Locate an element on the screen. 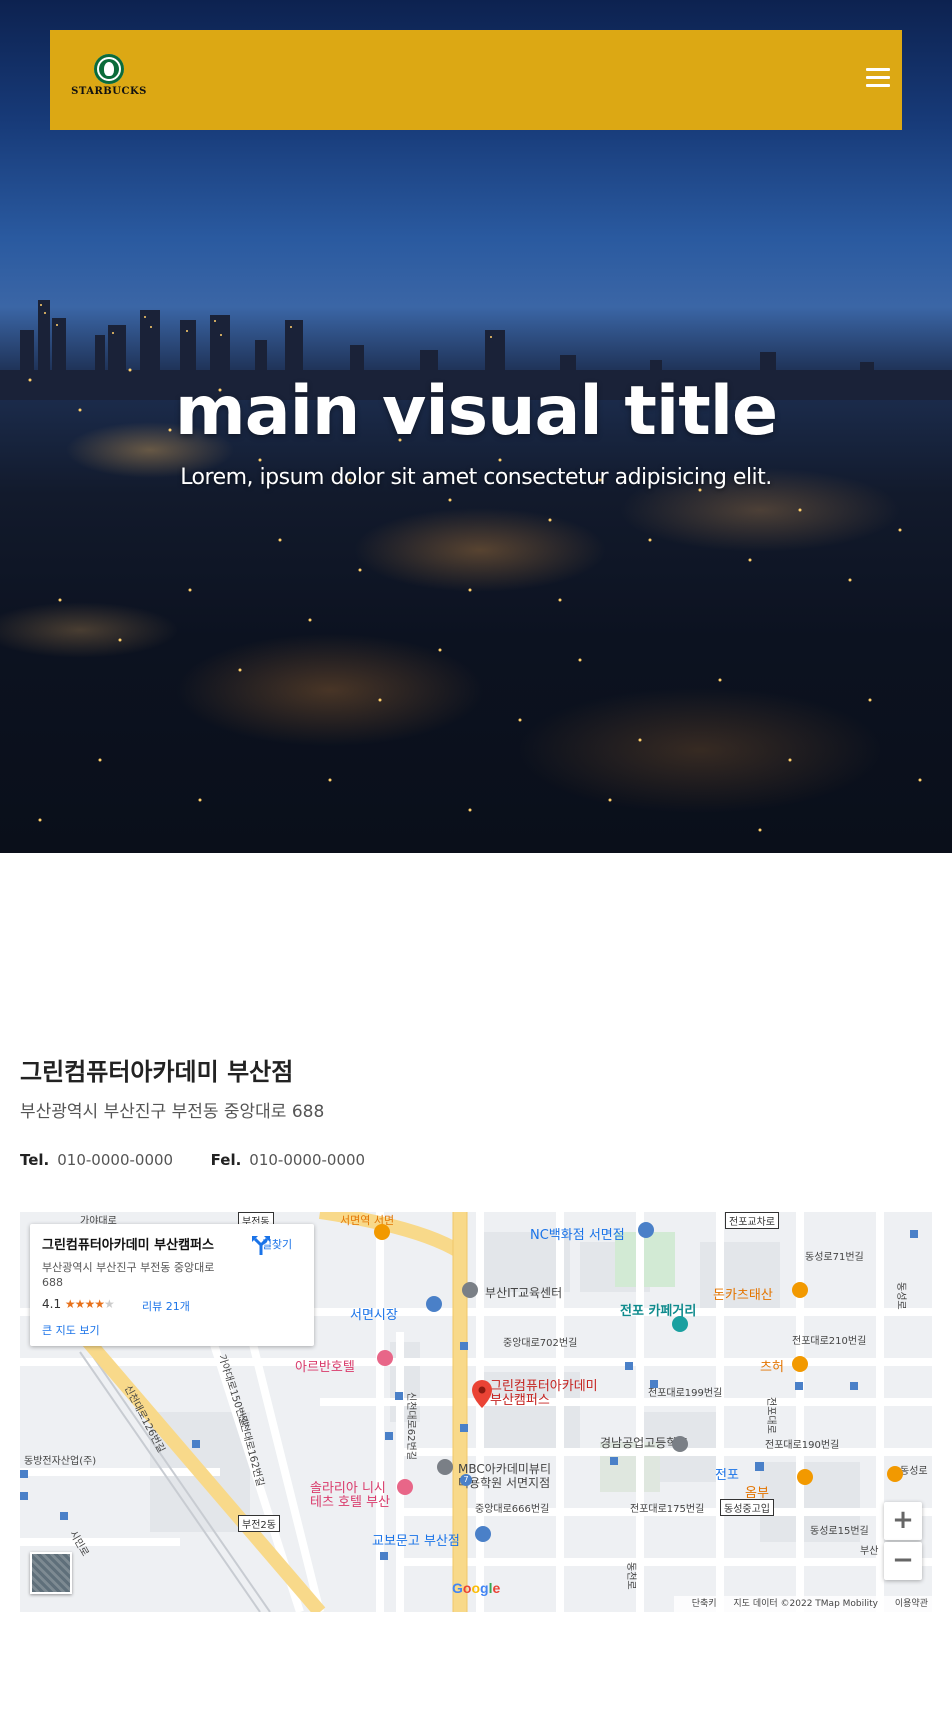 The width and height of the screenshot is (952, 1715). tel-label: Tel. is located at coordinates (35, 1160).